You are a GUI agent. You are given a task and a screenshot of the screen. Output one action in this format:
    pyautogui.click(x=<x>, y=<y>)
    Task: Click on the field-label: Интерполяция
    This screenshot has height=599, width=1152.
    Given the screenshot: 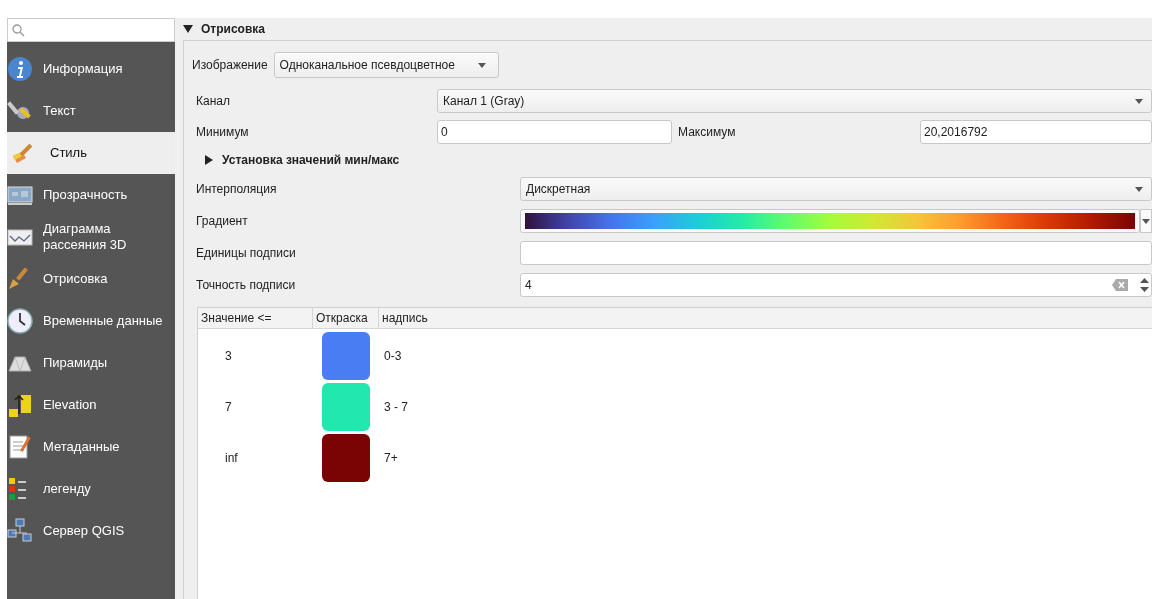 What is the action you would take?
    pyautogui.click(x=237, y=189)
    